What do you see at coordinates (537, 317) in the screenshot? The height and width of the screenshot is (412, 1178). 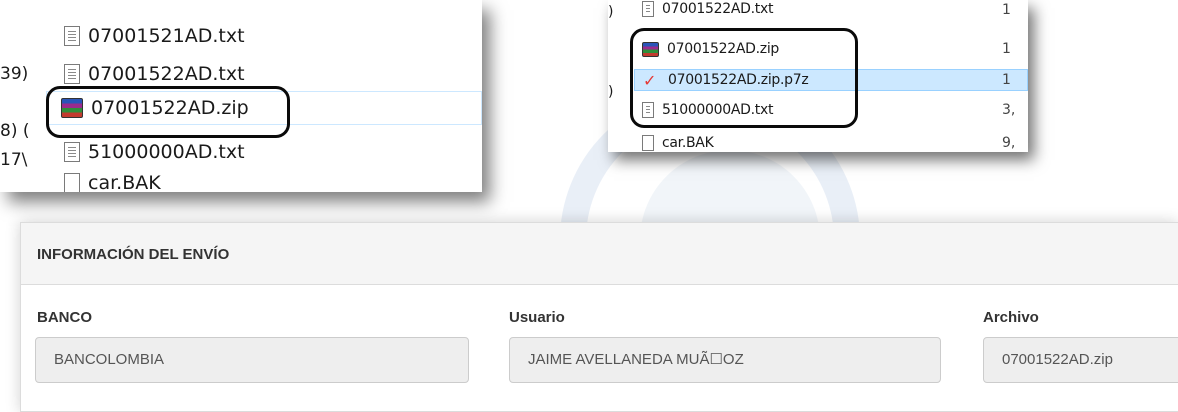 I see `user-label: Usuario` at bounding box center [537, 317].